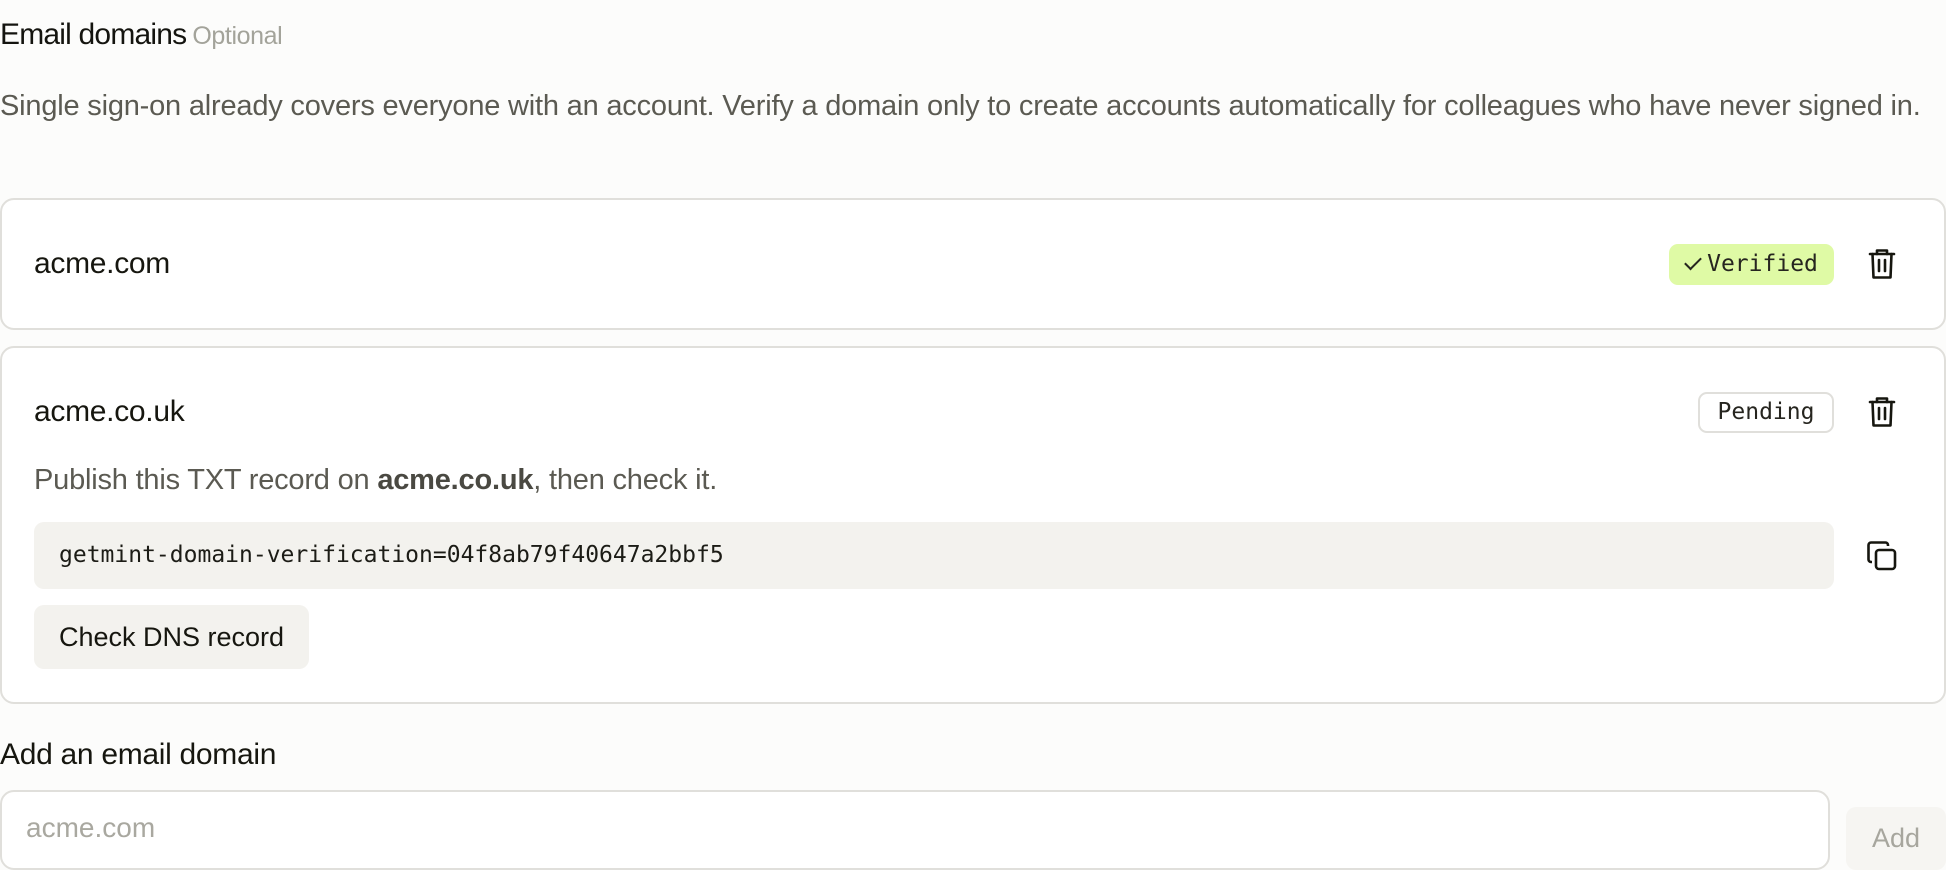 The image size is (1946, 870). What do you see at coordinates (109, 411) in the screenshot?
I see `domain-name: acme.co.uk` at bounding box center [109, 411].